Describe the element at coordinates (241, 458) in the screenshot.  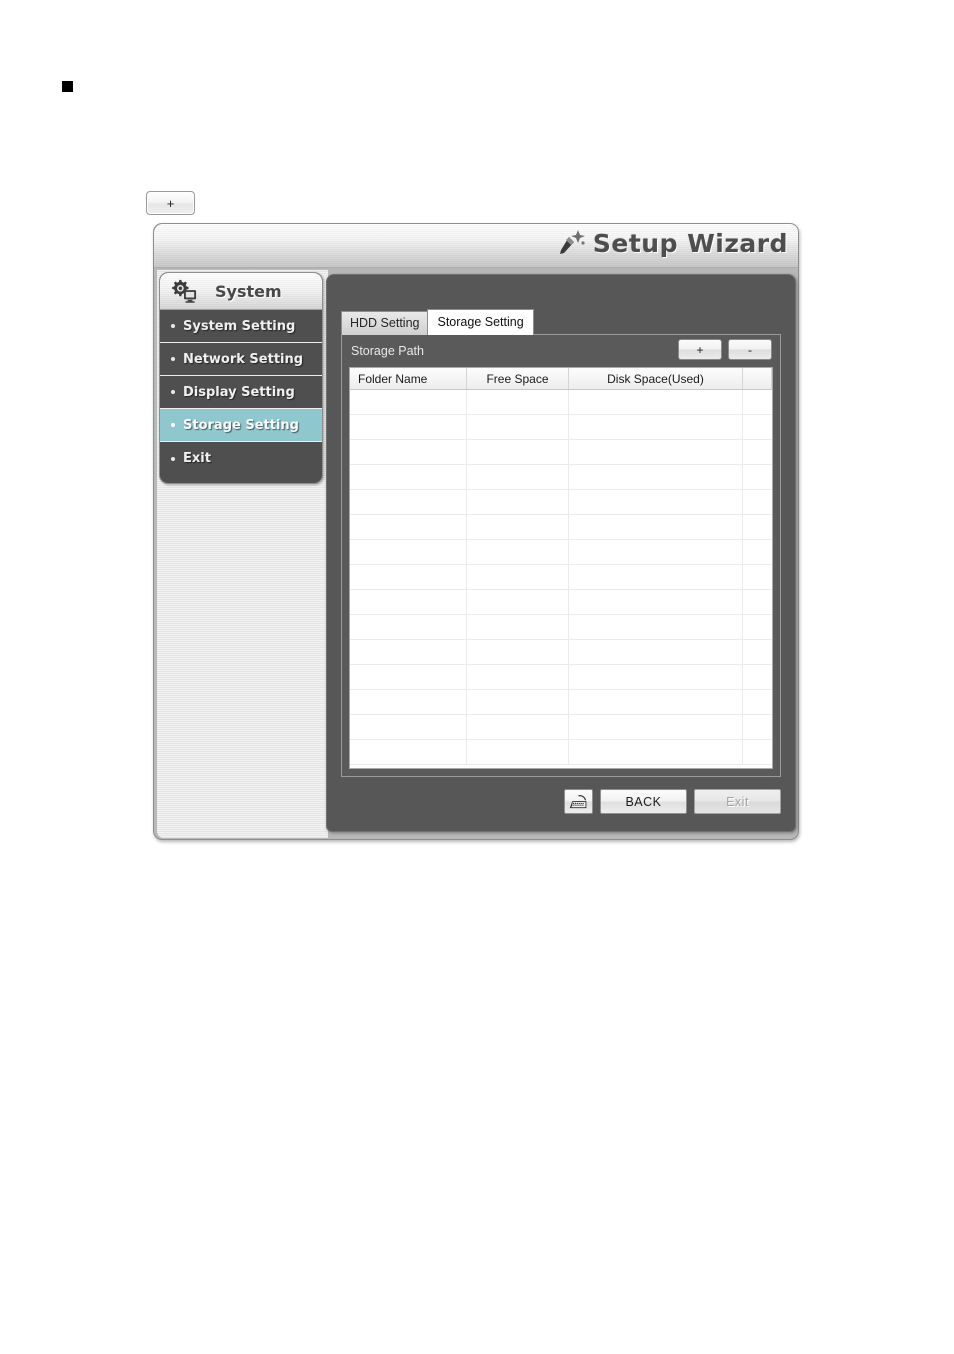
I see `sidebar-item-exit: Exit` at that location.